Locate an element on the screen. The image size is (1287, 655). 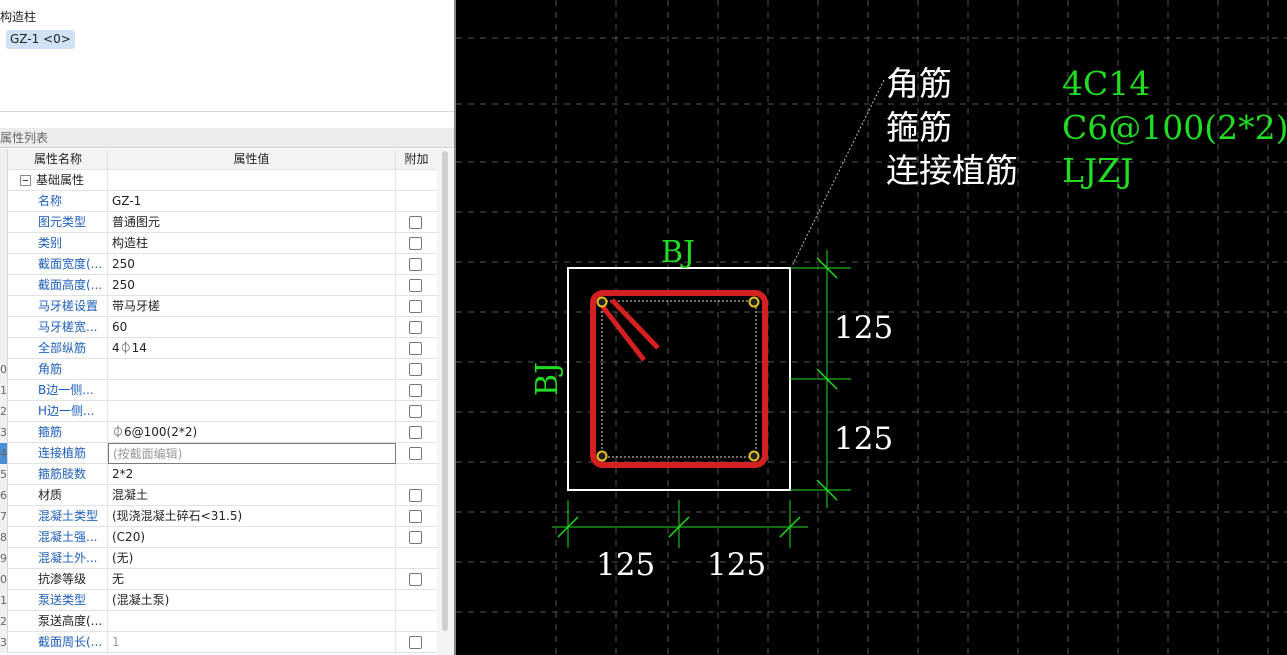
grid-header-row: 属性名称 属性值 附加 is located at coordinates (218, 159).